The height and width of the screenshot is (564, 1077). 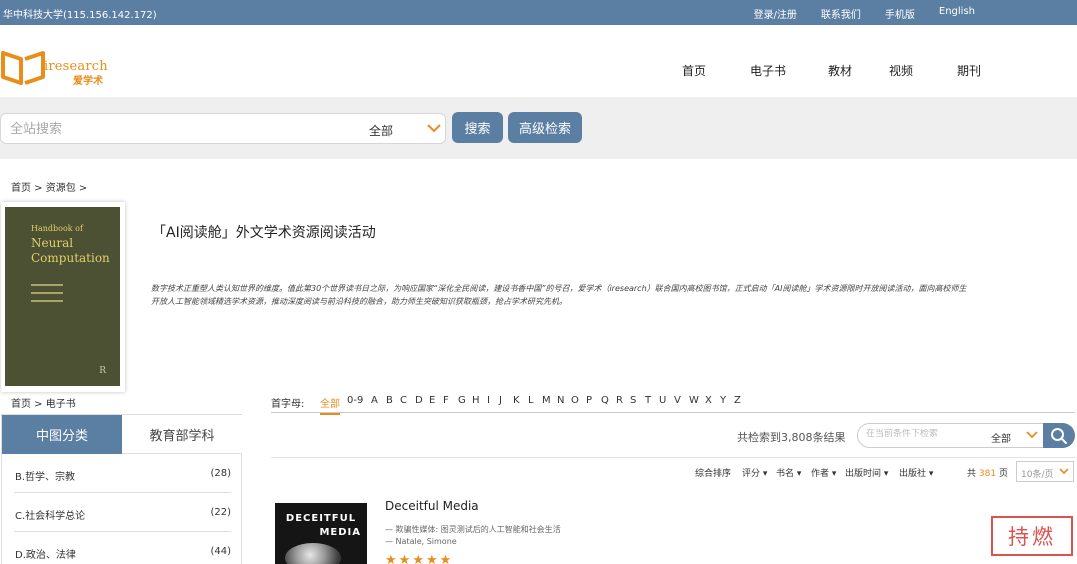 I want to click on letter-d: D, so click(x=419, y=400).